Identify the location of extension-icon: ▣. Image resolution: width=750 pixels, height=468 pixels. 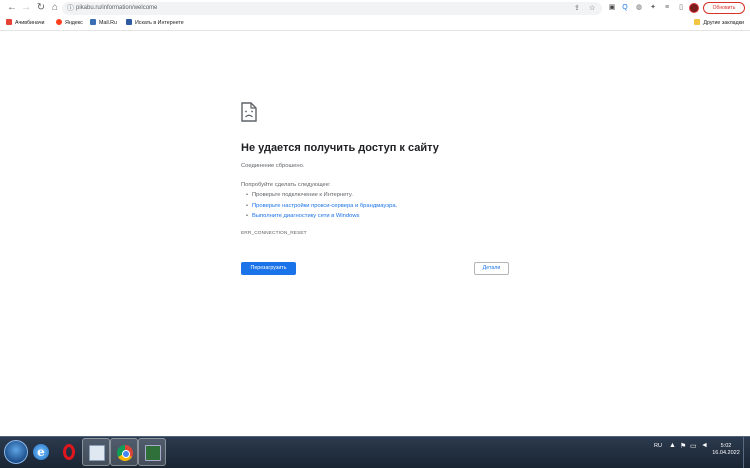
(612, 8).